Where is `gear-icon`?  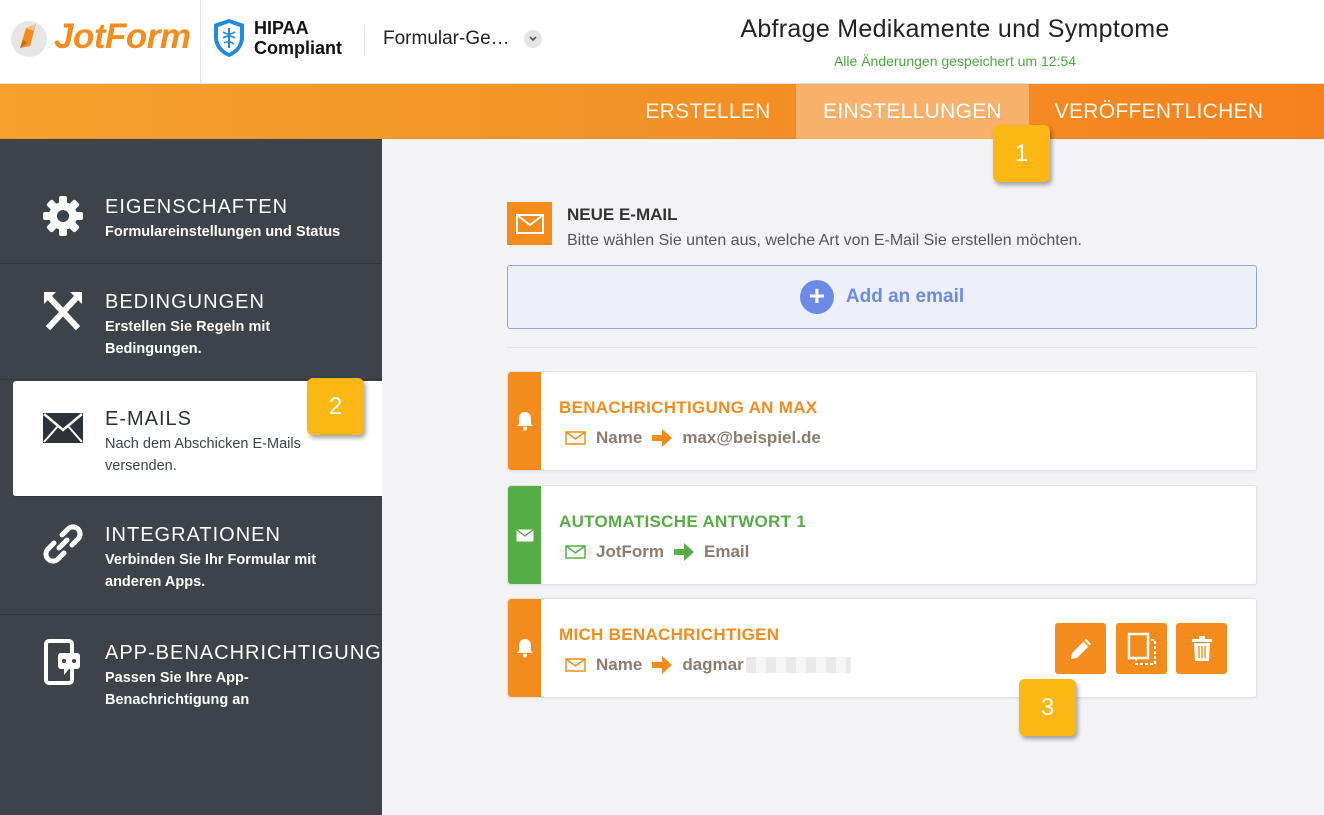 gear-icon is located at coordinates (63, 216).